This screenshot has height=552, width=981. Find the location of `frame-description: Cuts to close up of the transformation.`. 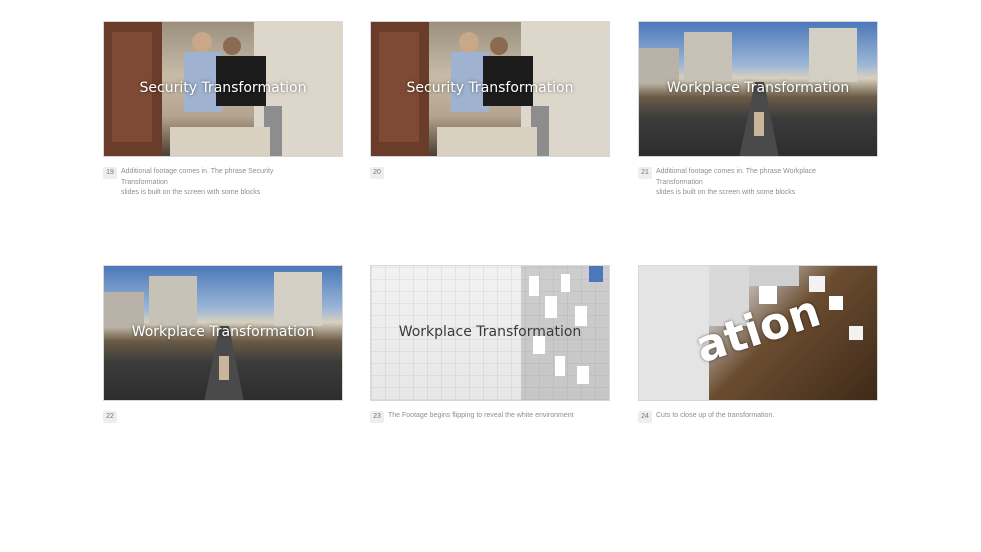

frame-description: Cuts to close up of the transformation. is located at coordinates (715, 415).